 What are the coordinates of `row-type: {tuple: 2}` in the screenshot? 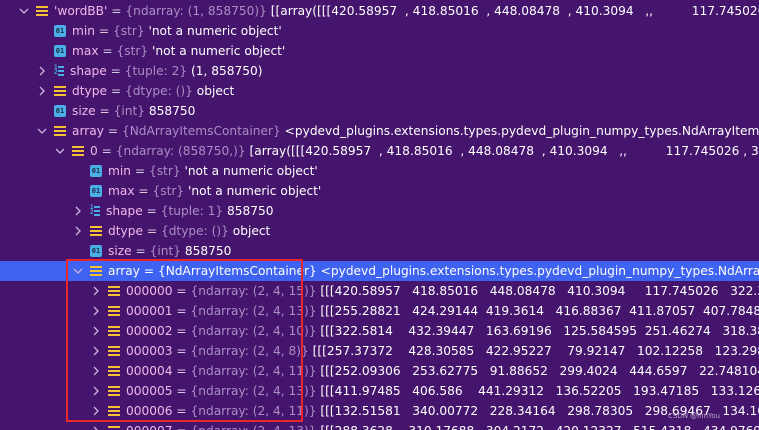 It's located at (156, 71).